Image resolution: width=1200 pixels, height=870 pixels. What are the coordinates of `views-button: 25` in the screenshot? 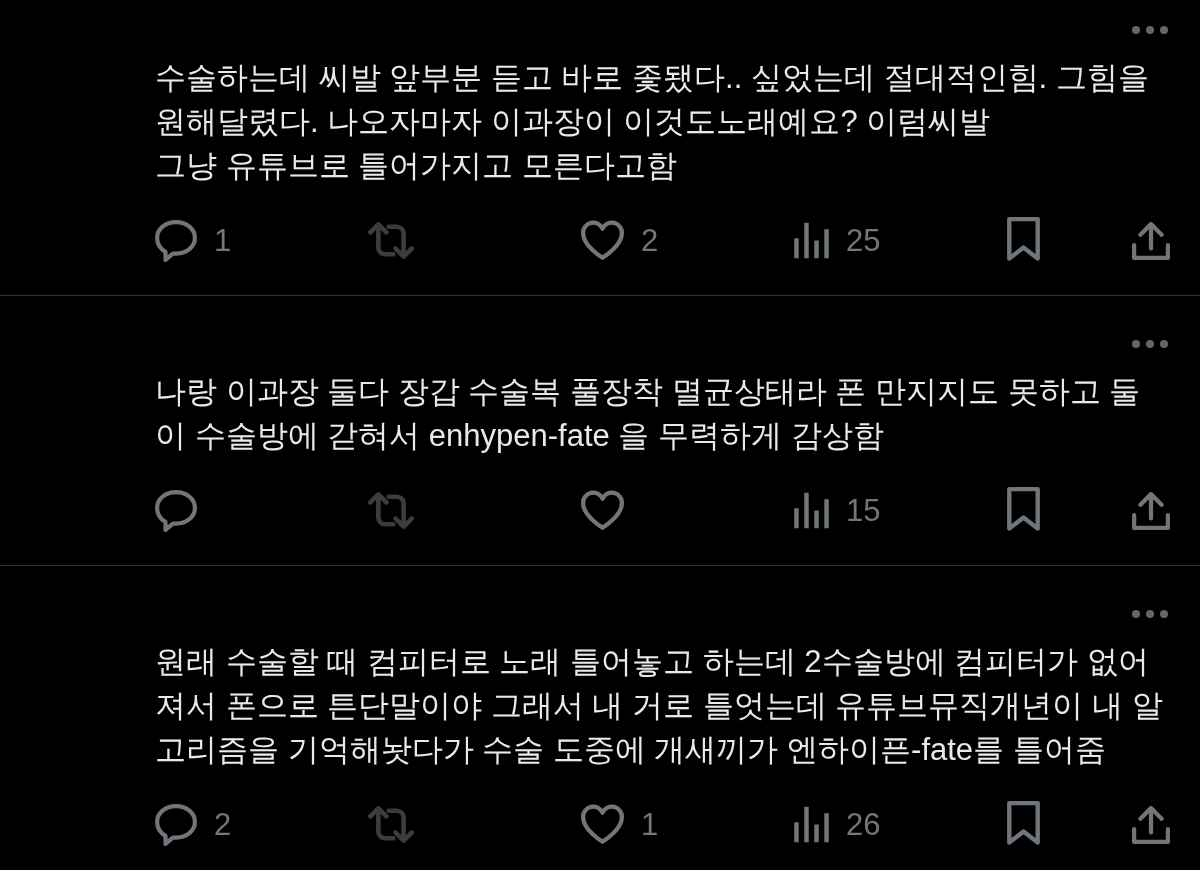 It's located at (837, 240).